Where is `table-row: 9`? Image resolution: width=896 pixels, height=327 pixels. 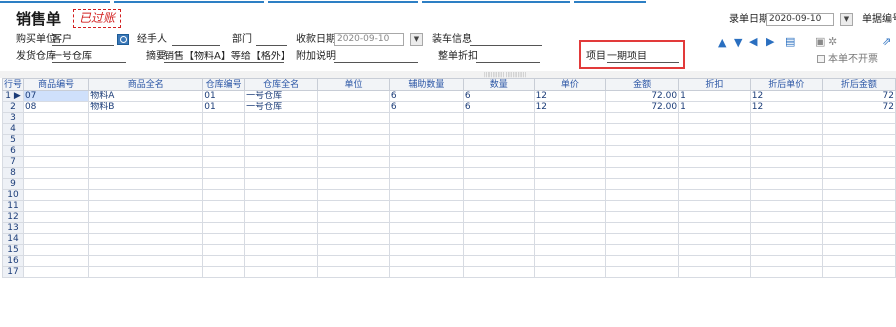
table-row: 9 is located at coordinates (449, 184).